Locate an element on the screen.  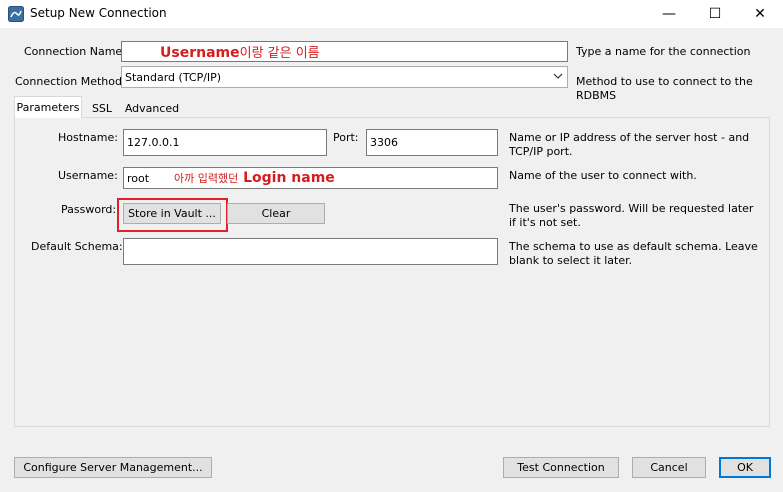
username-input: root 아까 입력했던 Login name is located at coordinates (310, 178).